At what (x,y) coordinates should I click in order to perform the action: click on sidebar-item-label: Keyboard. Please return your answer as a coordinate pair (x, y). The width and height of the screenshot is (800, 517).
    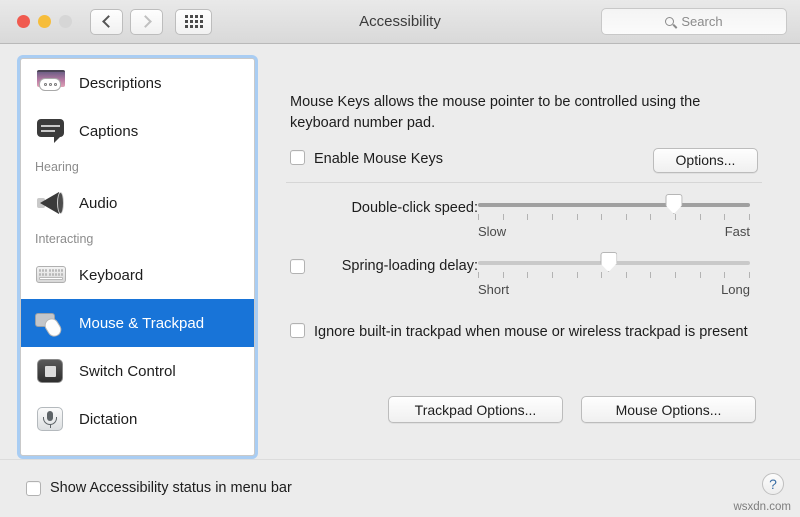
    Looking at the image, I should click on (111, 275).